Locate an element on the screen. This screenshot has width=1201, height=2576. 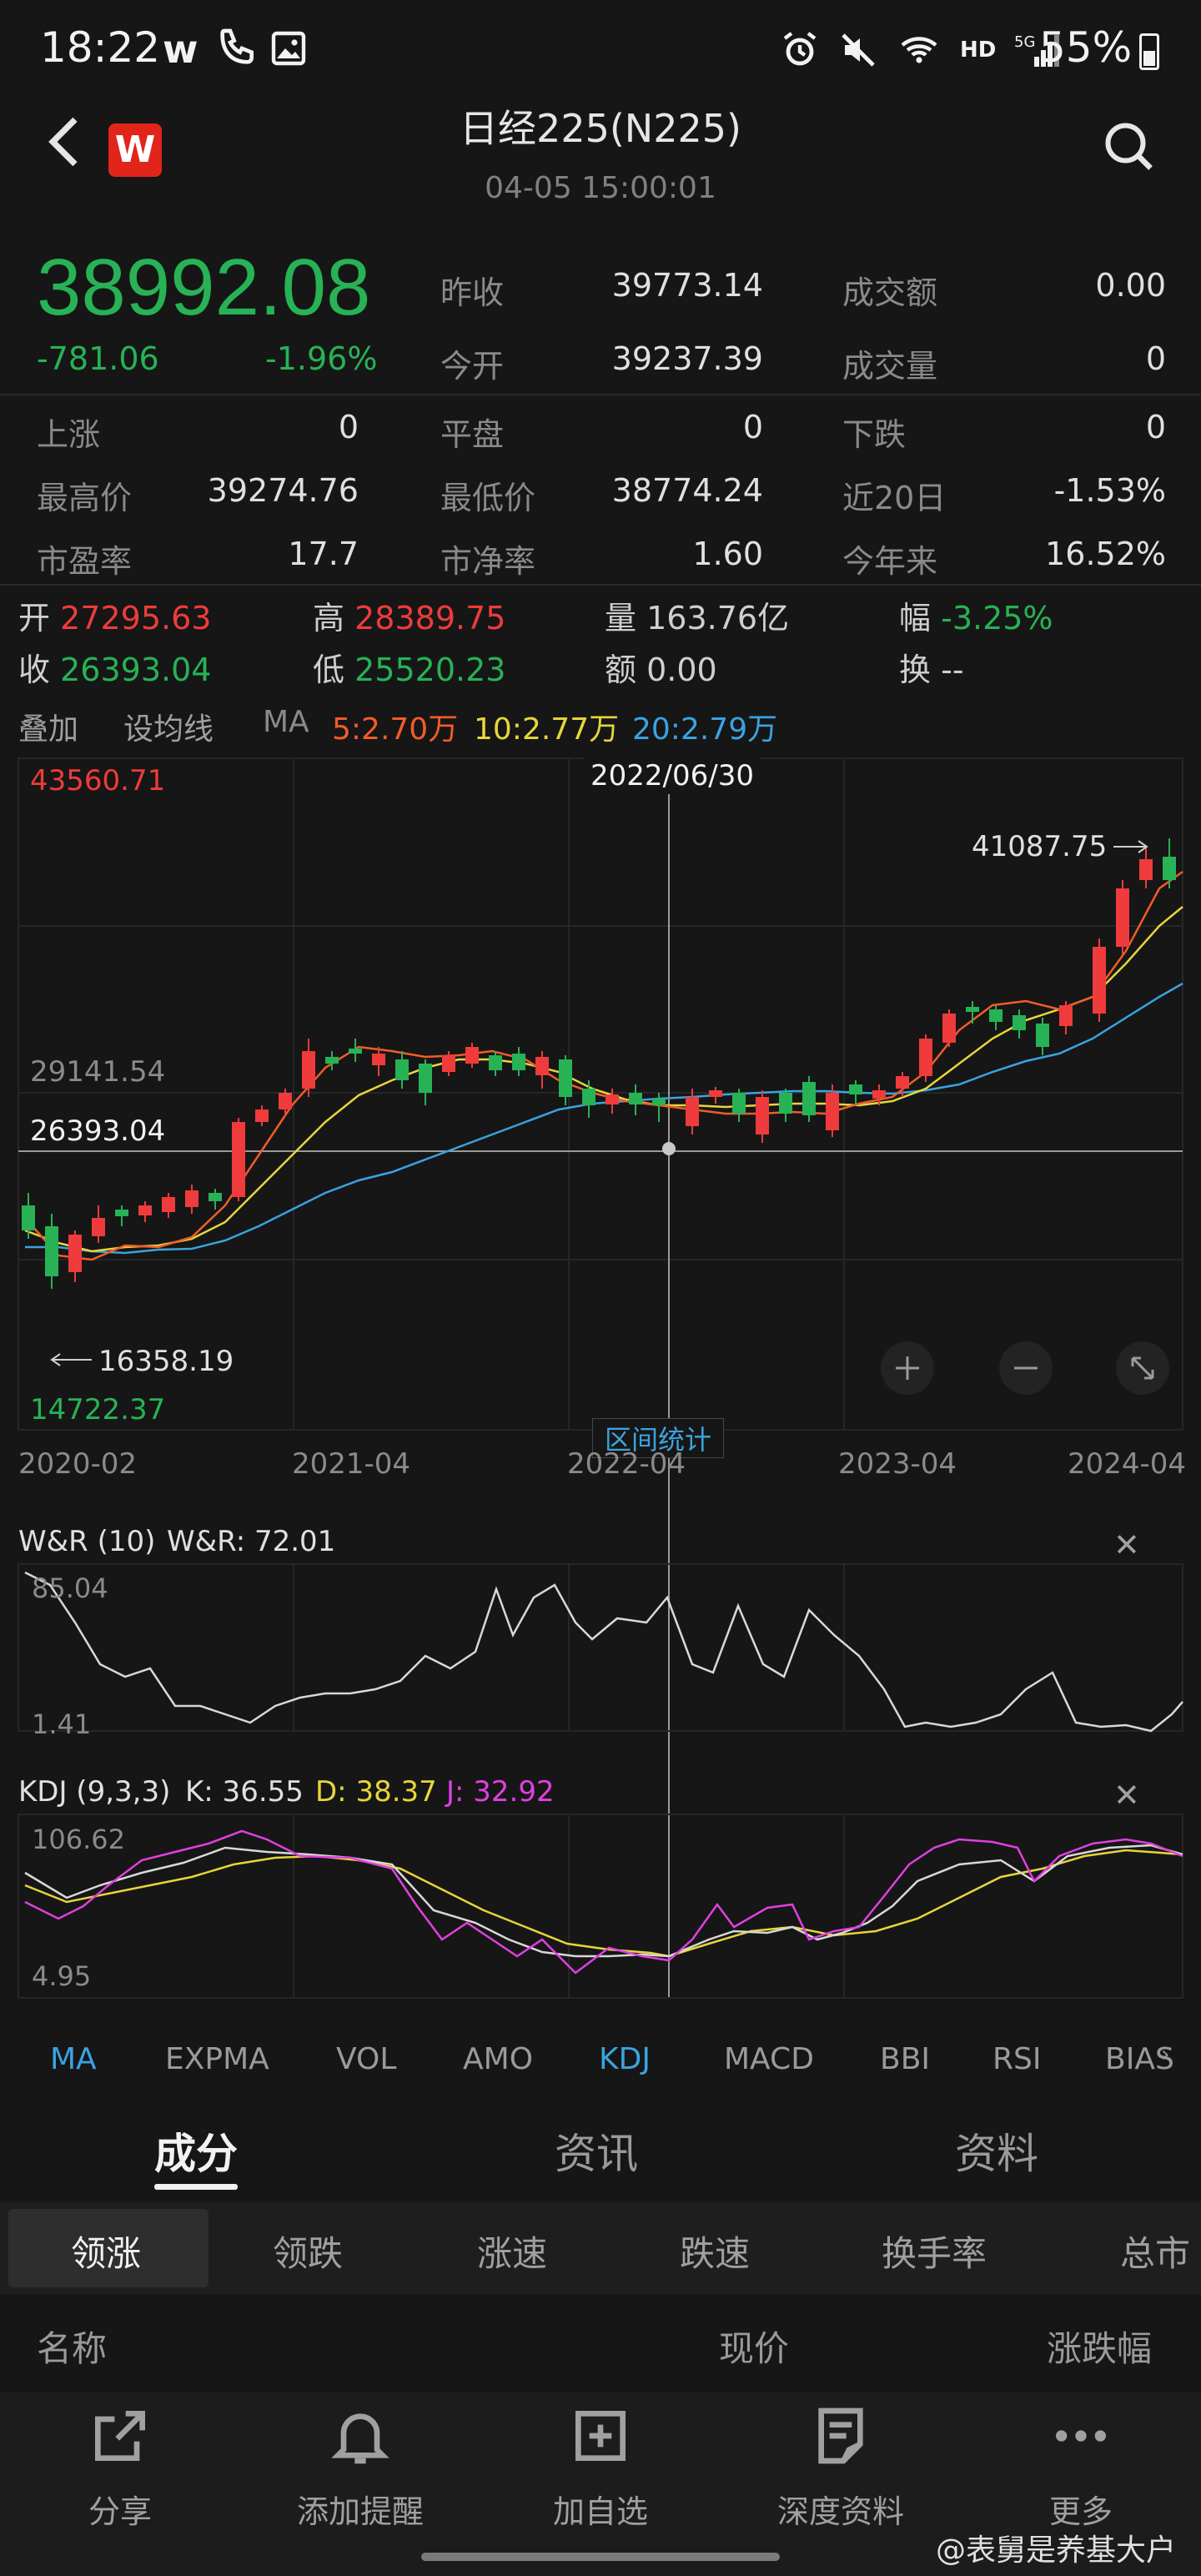
price-change: -781.06 is located at coordinates (98, 358).